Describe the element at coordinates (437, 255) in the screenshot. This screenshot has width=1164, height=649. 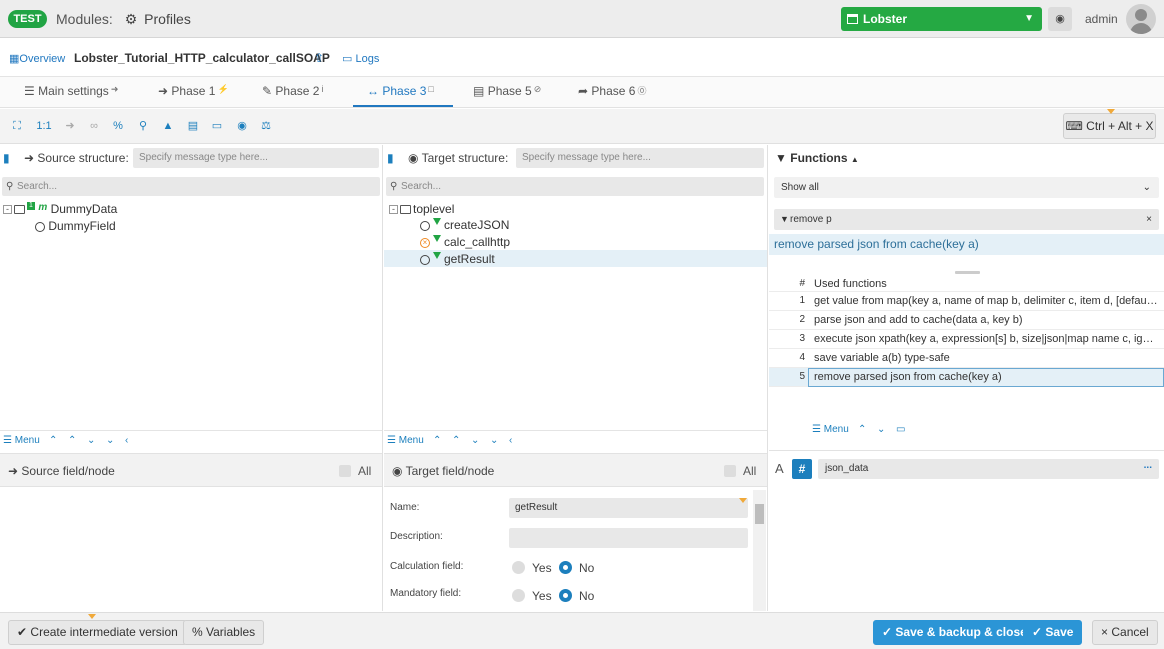
I see `function-icon` at that location.